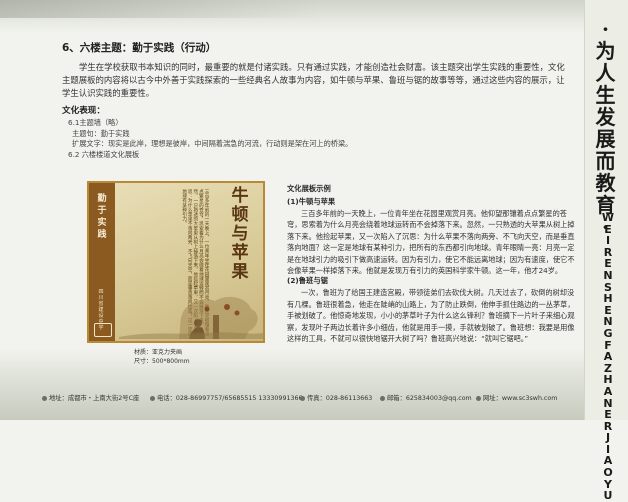 This screenshot has height=502, width=628. What do you see at coordinates (608, 438) in the screenshot?
I see `side-pinyin-letter: J` at bounding box center [608, 438].